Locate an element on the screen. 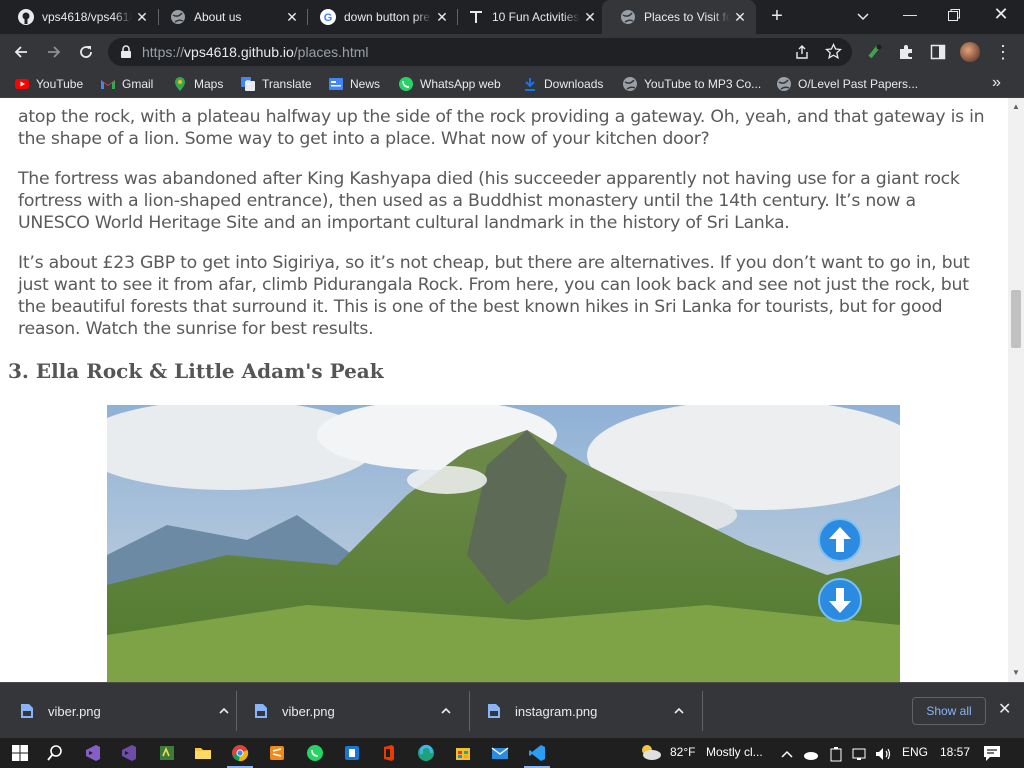 The height and width of the screenshot is (768, 1024). input-language: ENG is located at coordinates (915, 752).